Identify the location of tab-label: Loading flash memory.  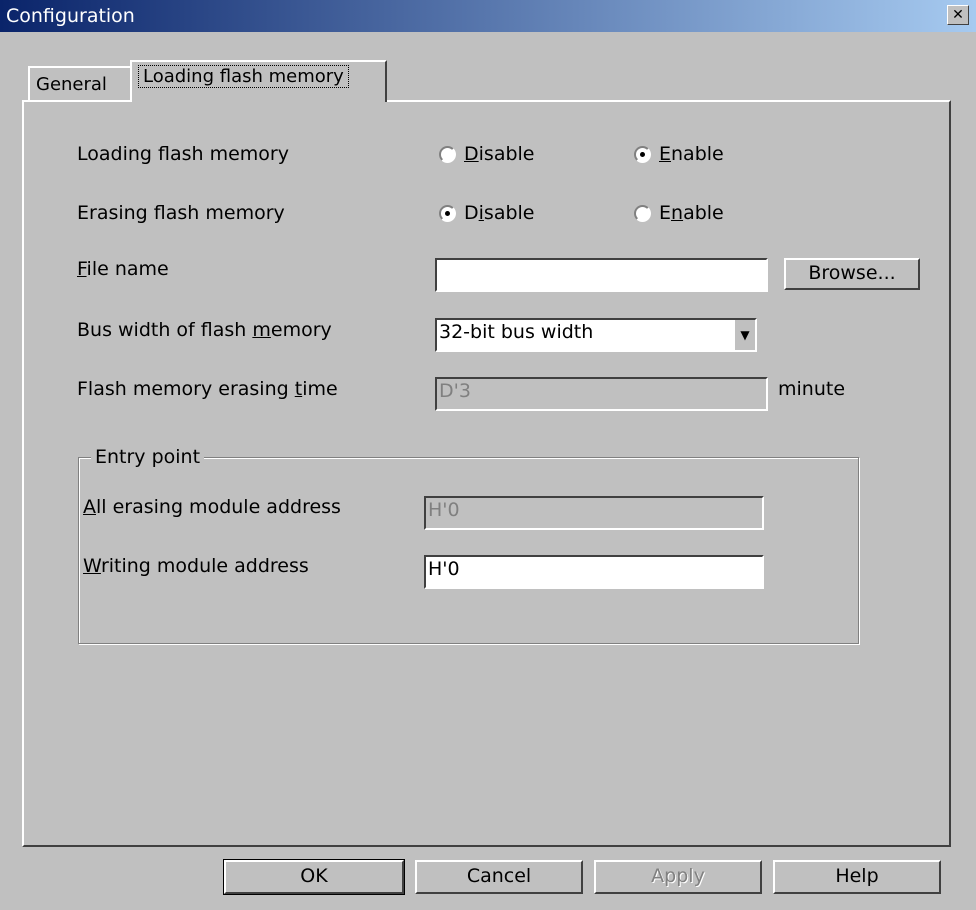
(243, 76).